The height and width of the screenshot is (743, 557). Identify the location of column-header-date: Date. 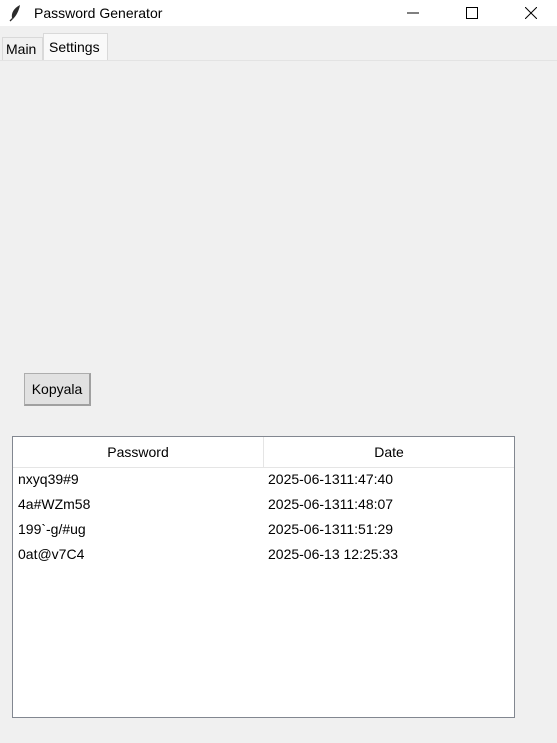
(389, 452).